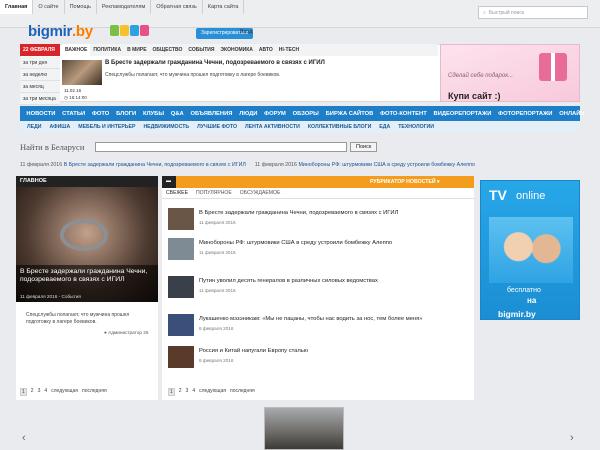  Describe the element at coordinates (246, 32) in the screenshot. I see `login-link: Вход` at that location.